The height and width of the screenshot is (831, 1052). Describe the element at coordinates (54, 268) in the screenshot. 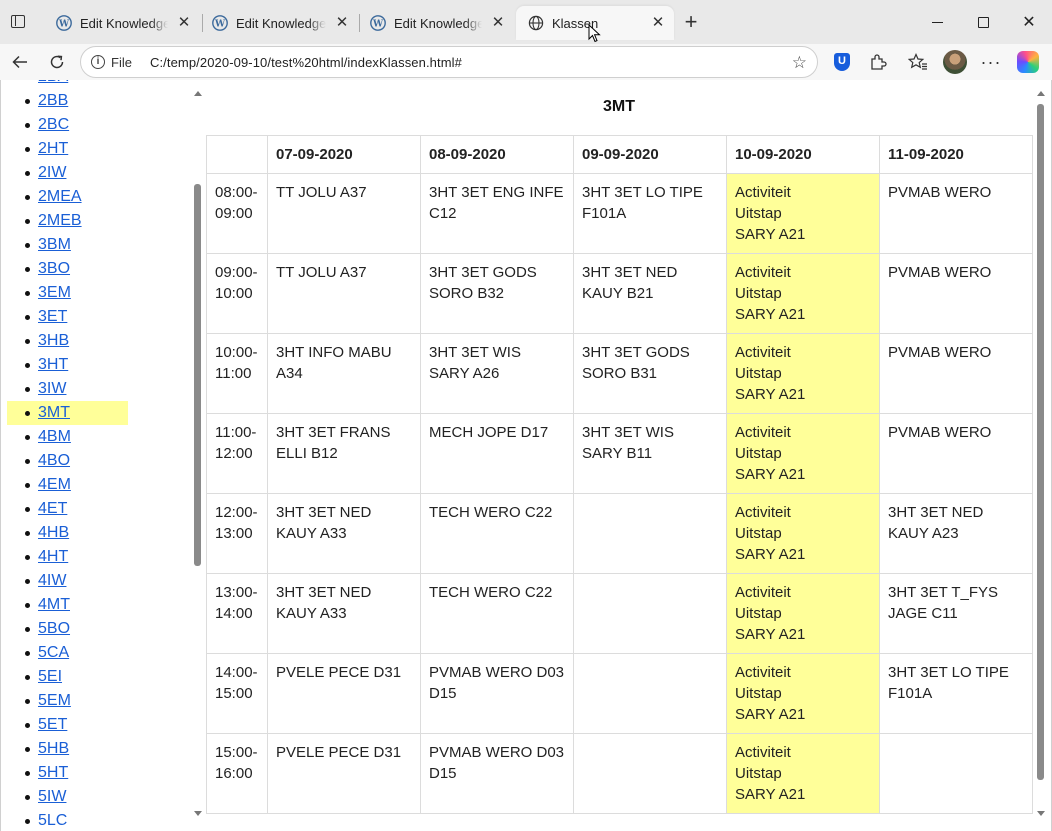

I see `class-link: 3BO` at that location.